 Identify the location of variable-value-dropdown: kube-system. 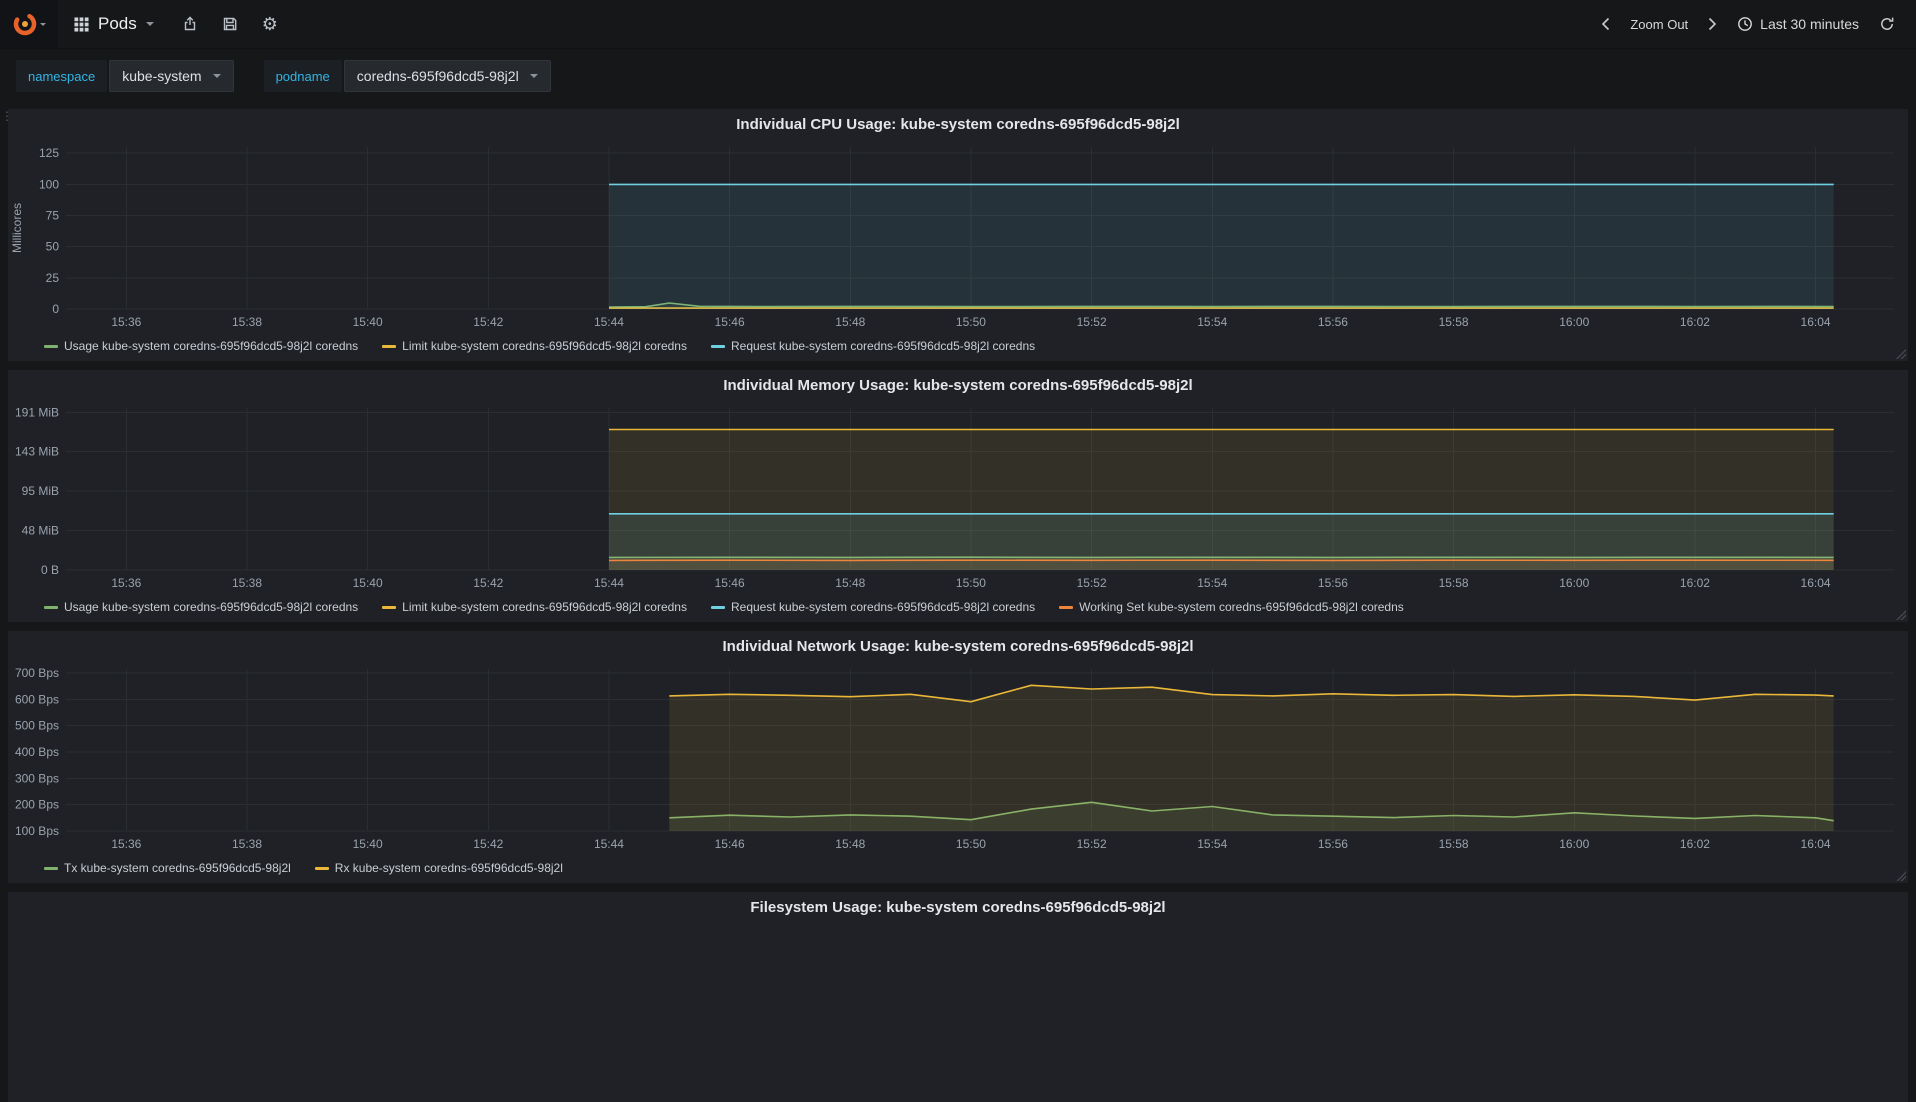
(171, 76).